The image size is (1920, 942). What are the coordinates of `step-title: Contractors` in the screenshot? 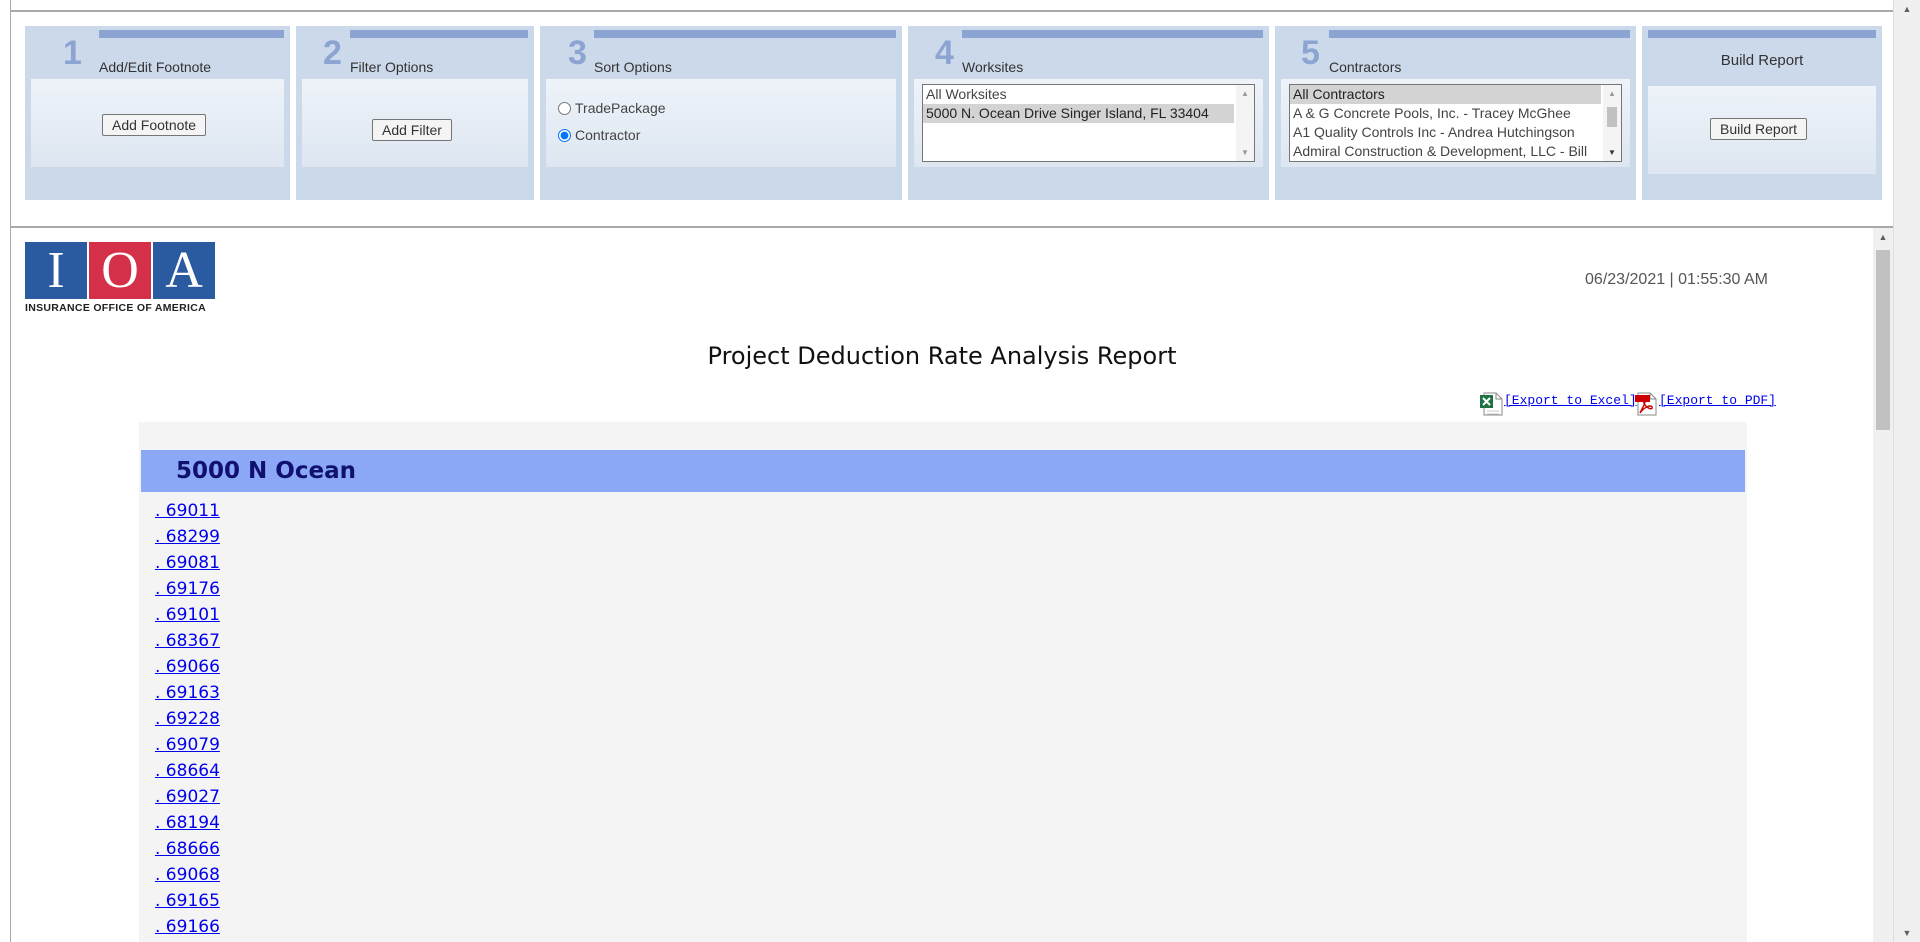 It's located at (1365, 67).